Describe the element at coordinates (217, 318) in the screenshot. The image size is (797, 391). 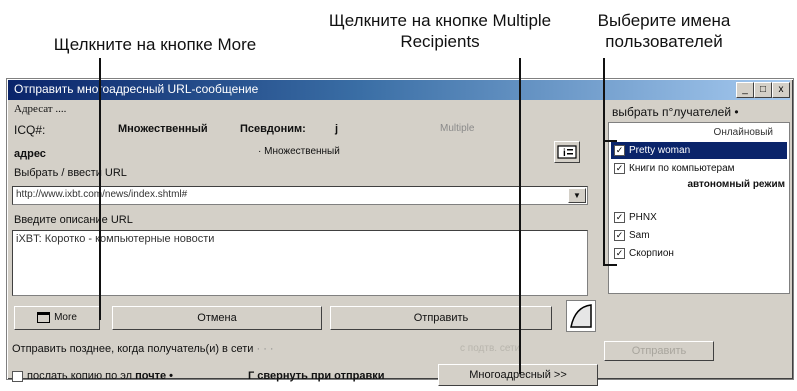
I see `cancel-button: Отмена` at that location.